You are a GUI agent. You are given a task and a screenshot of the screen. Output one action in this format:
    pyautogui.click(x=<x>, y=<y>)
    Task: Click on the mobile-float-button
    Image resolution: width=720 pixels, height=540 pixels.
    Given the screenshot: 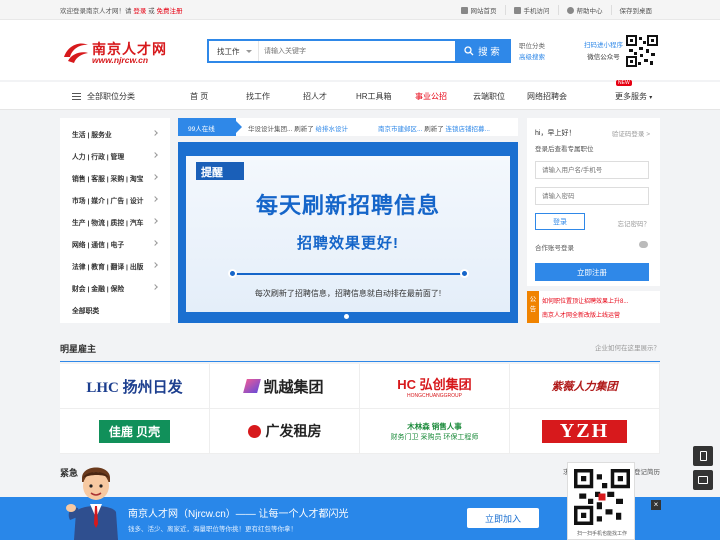 What is the action you would take?
    pyautogui.click(x=703, y=456)
    